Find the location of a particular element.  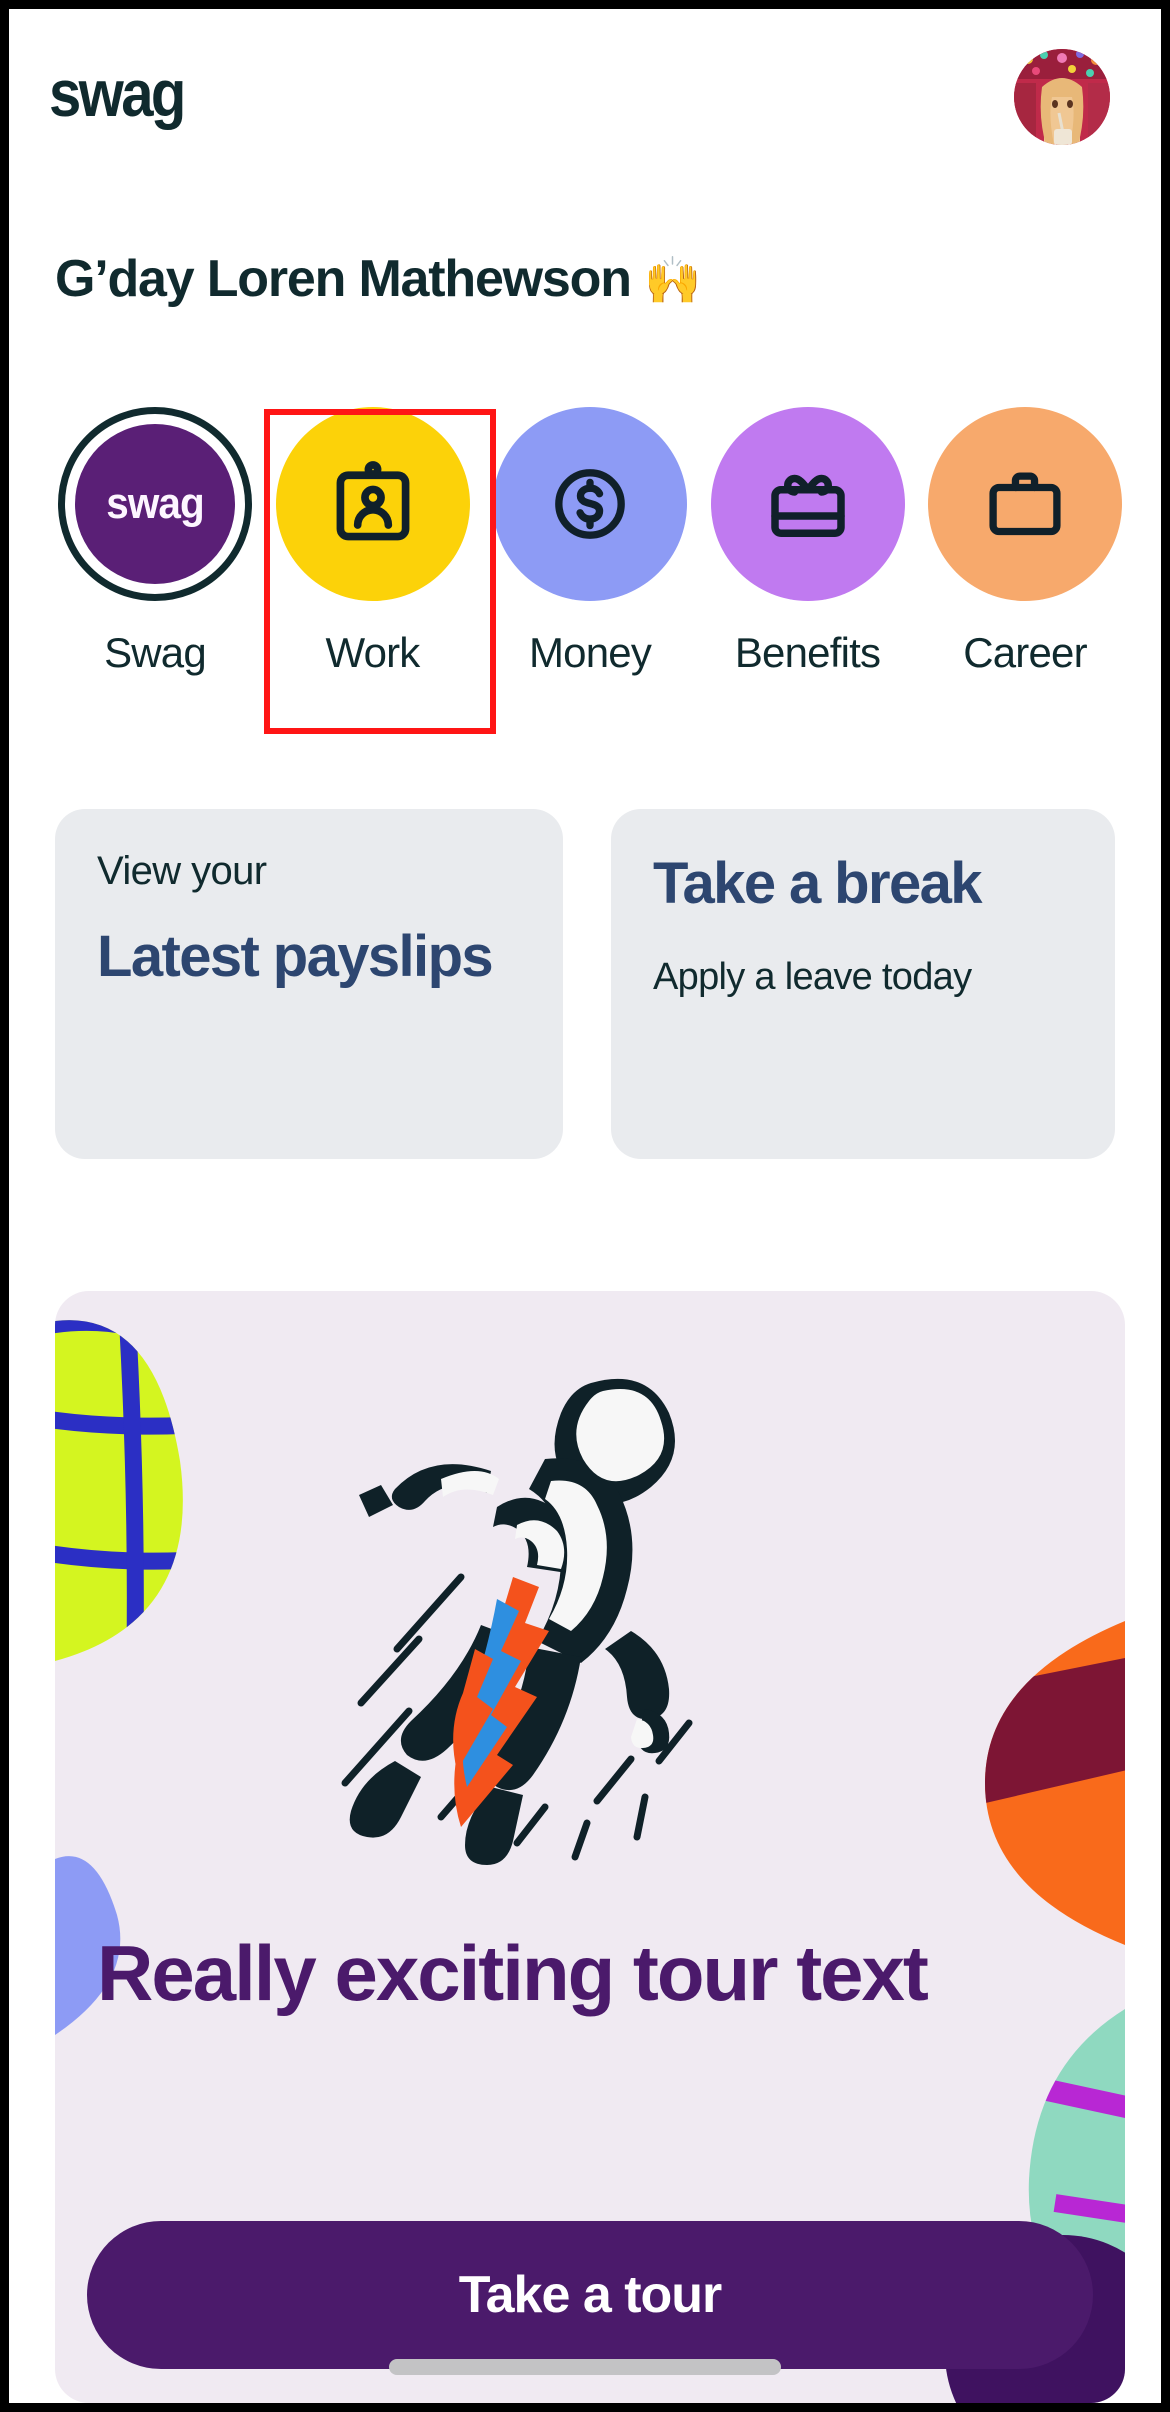

category-item-benefits: Benefits is located at coordinates (808, 577).